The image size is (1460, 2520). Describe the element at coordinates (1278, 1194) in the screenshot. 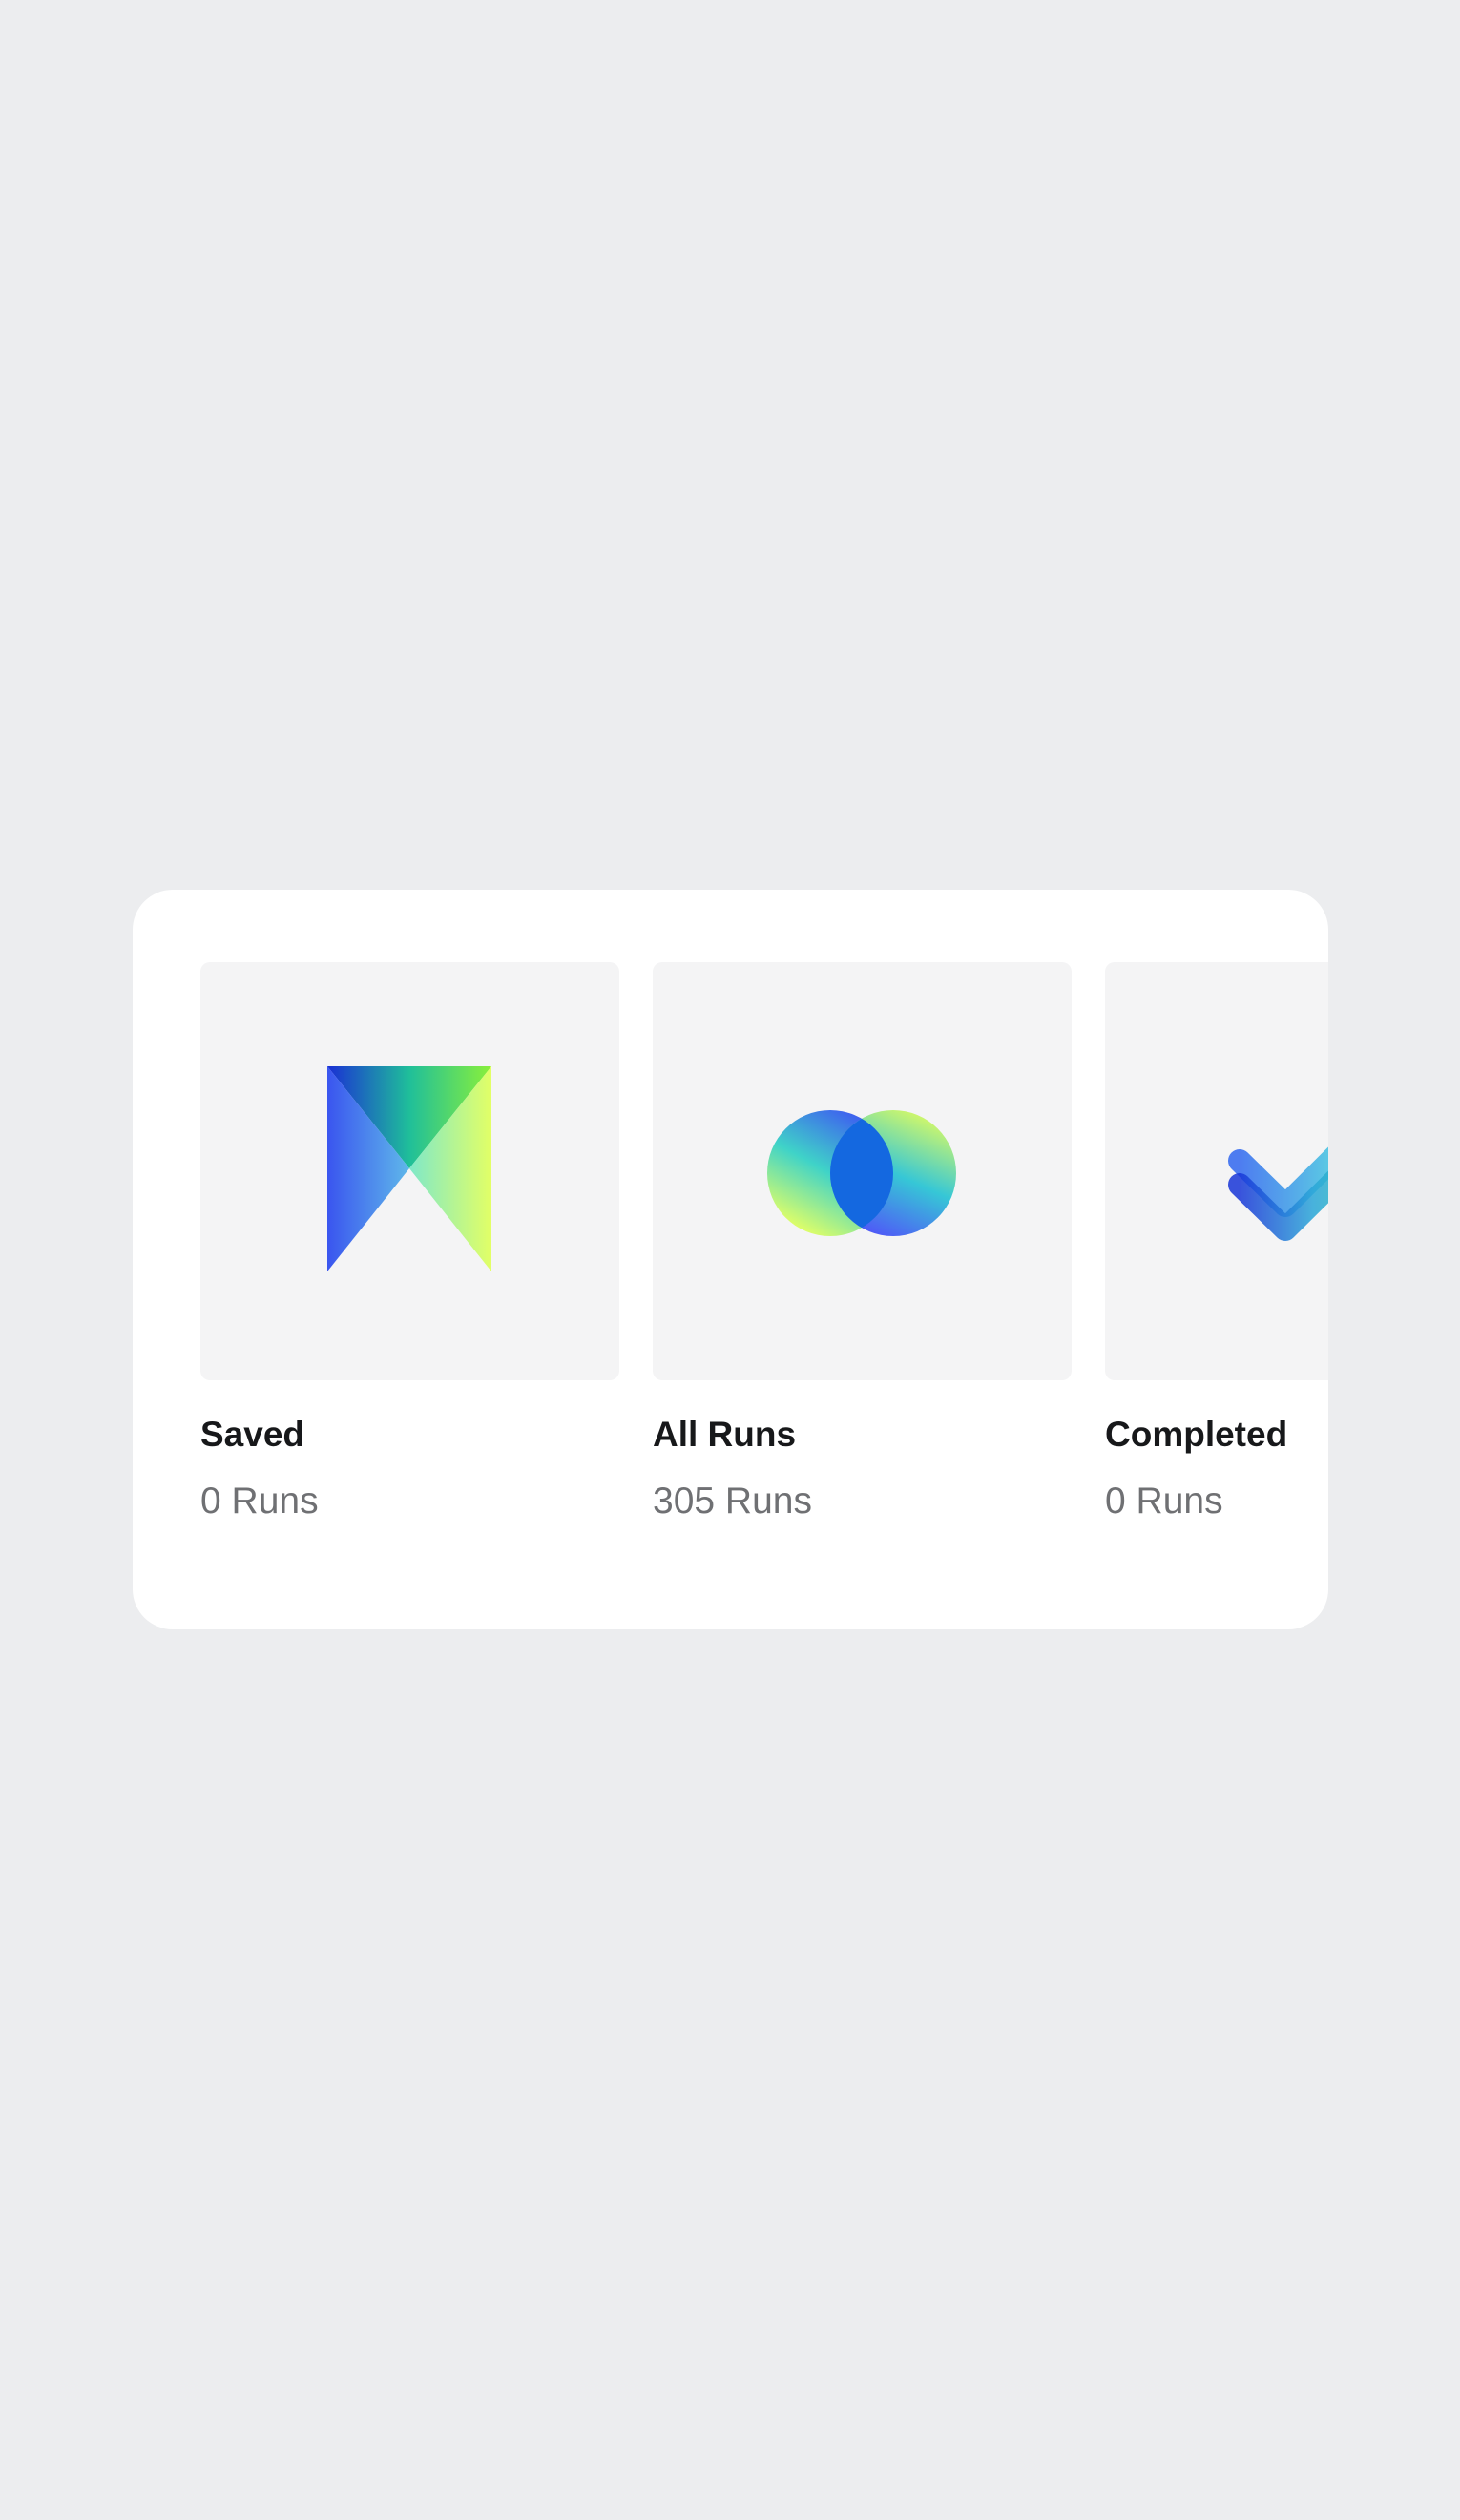

I see `double-check-icon` at that location.